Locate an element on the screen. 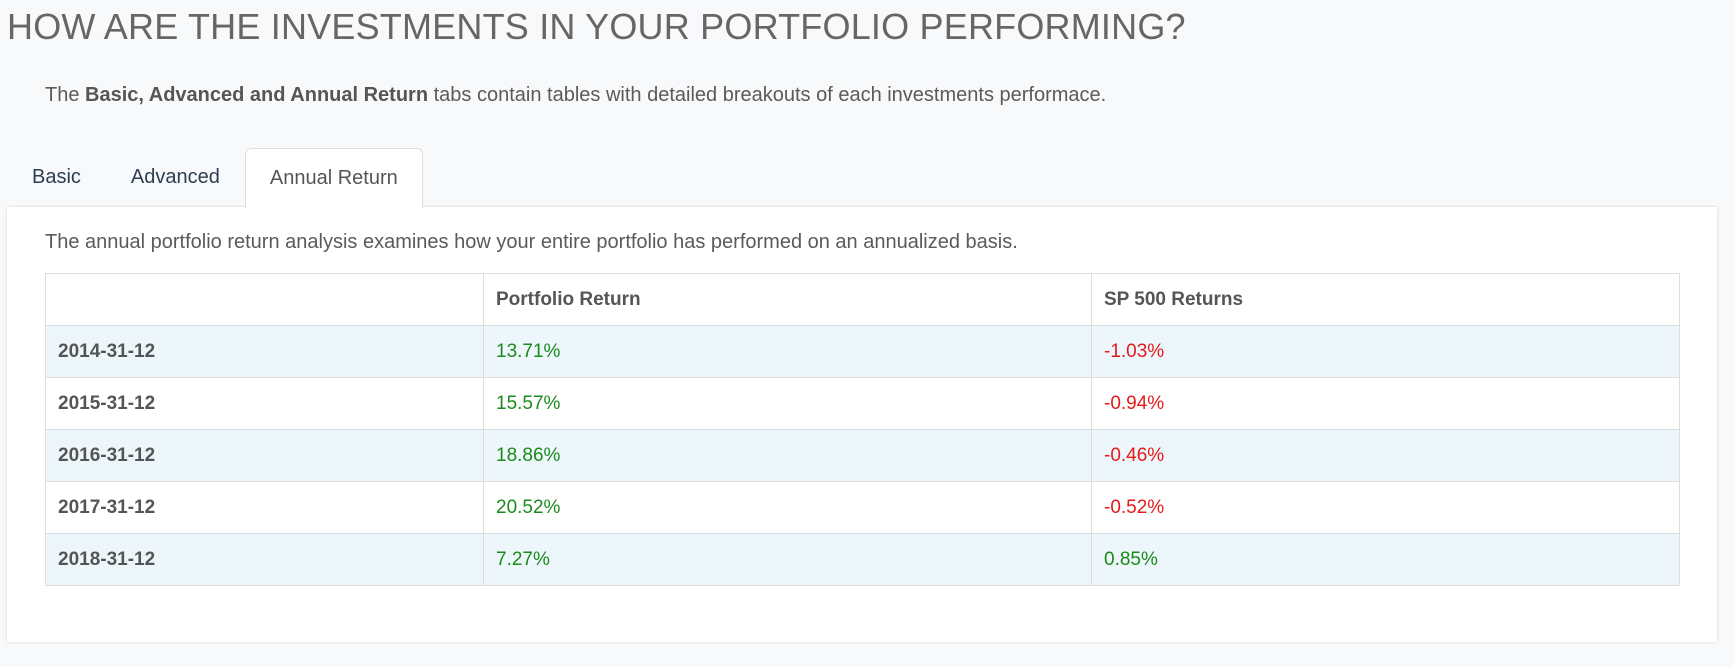 The image size is (1734, 667). tab-bar: Basic Advanced Annual Return is located at coordinates (215, 178).